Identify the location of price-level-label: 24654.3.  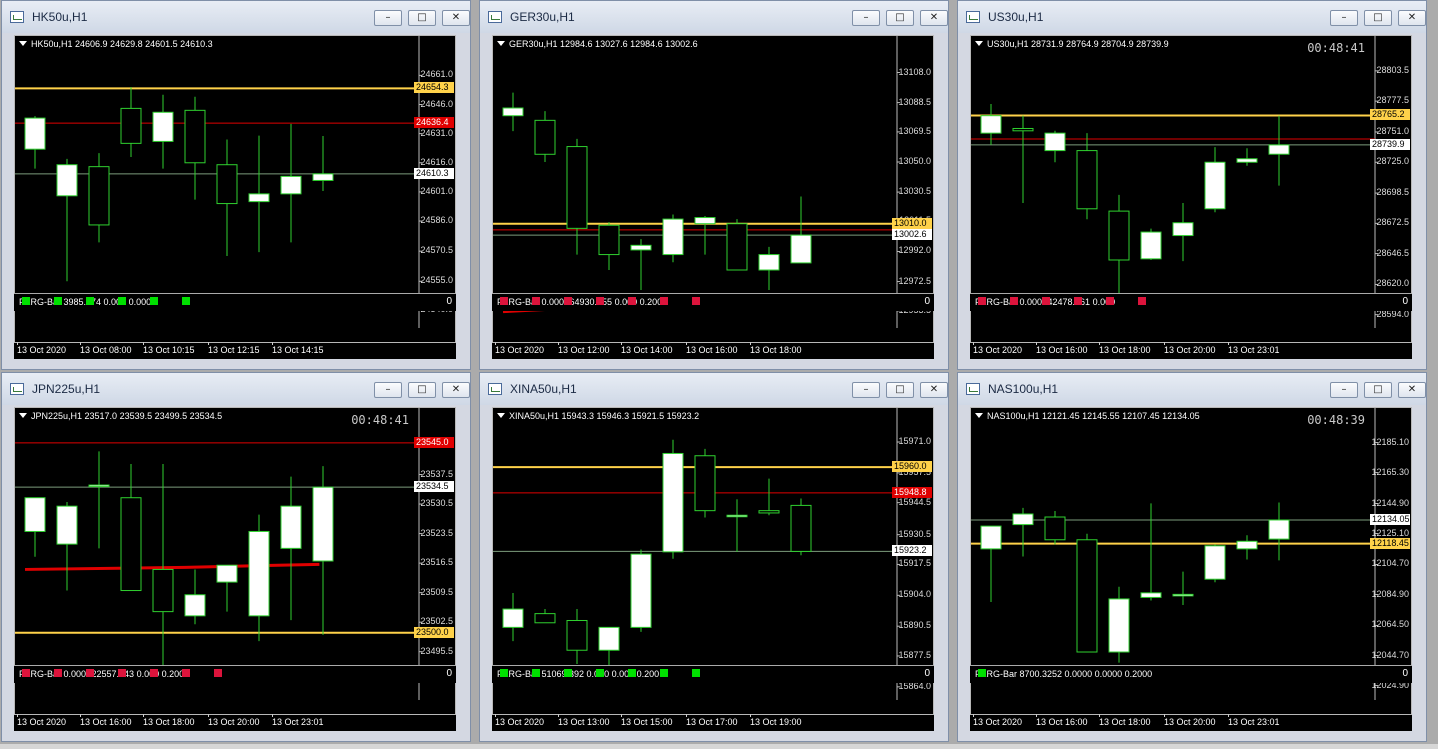
(434, 88).